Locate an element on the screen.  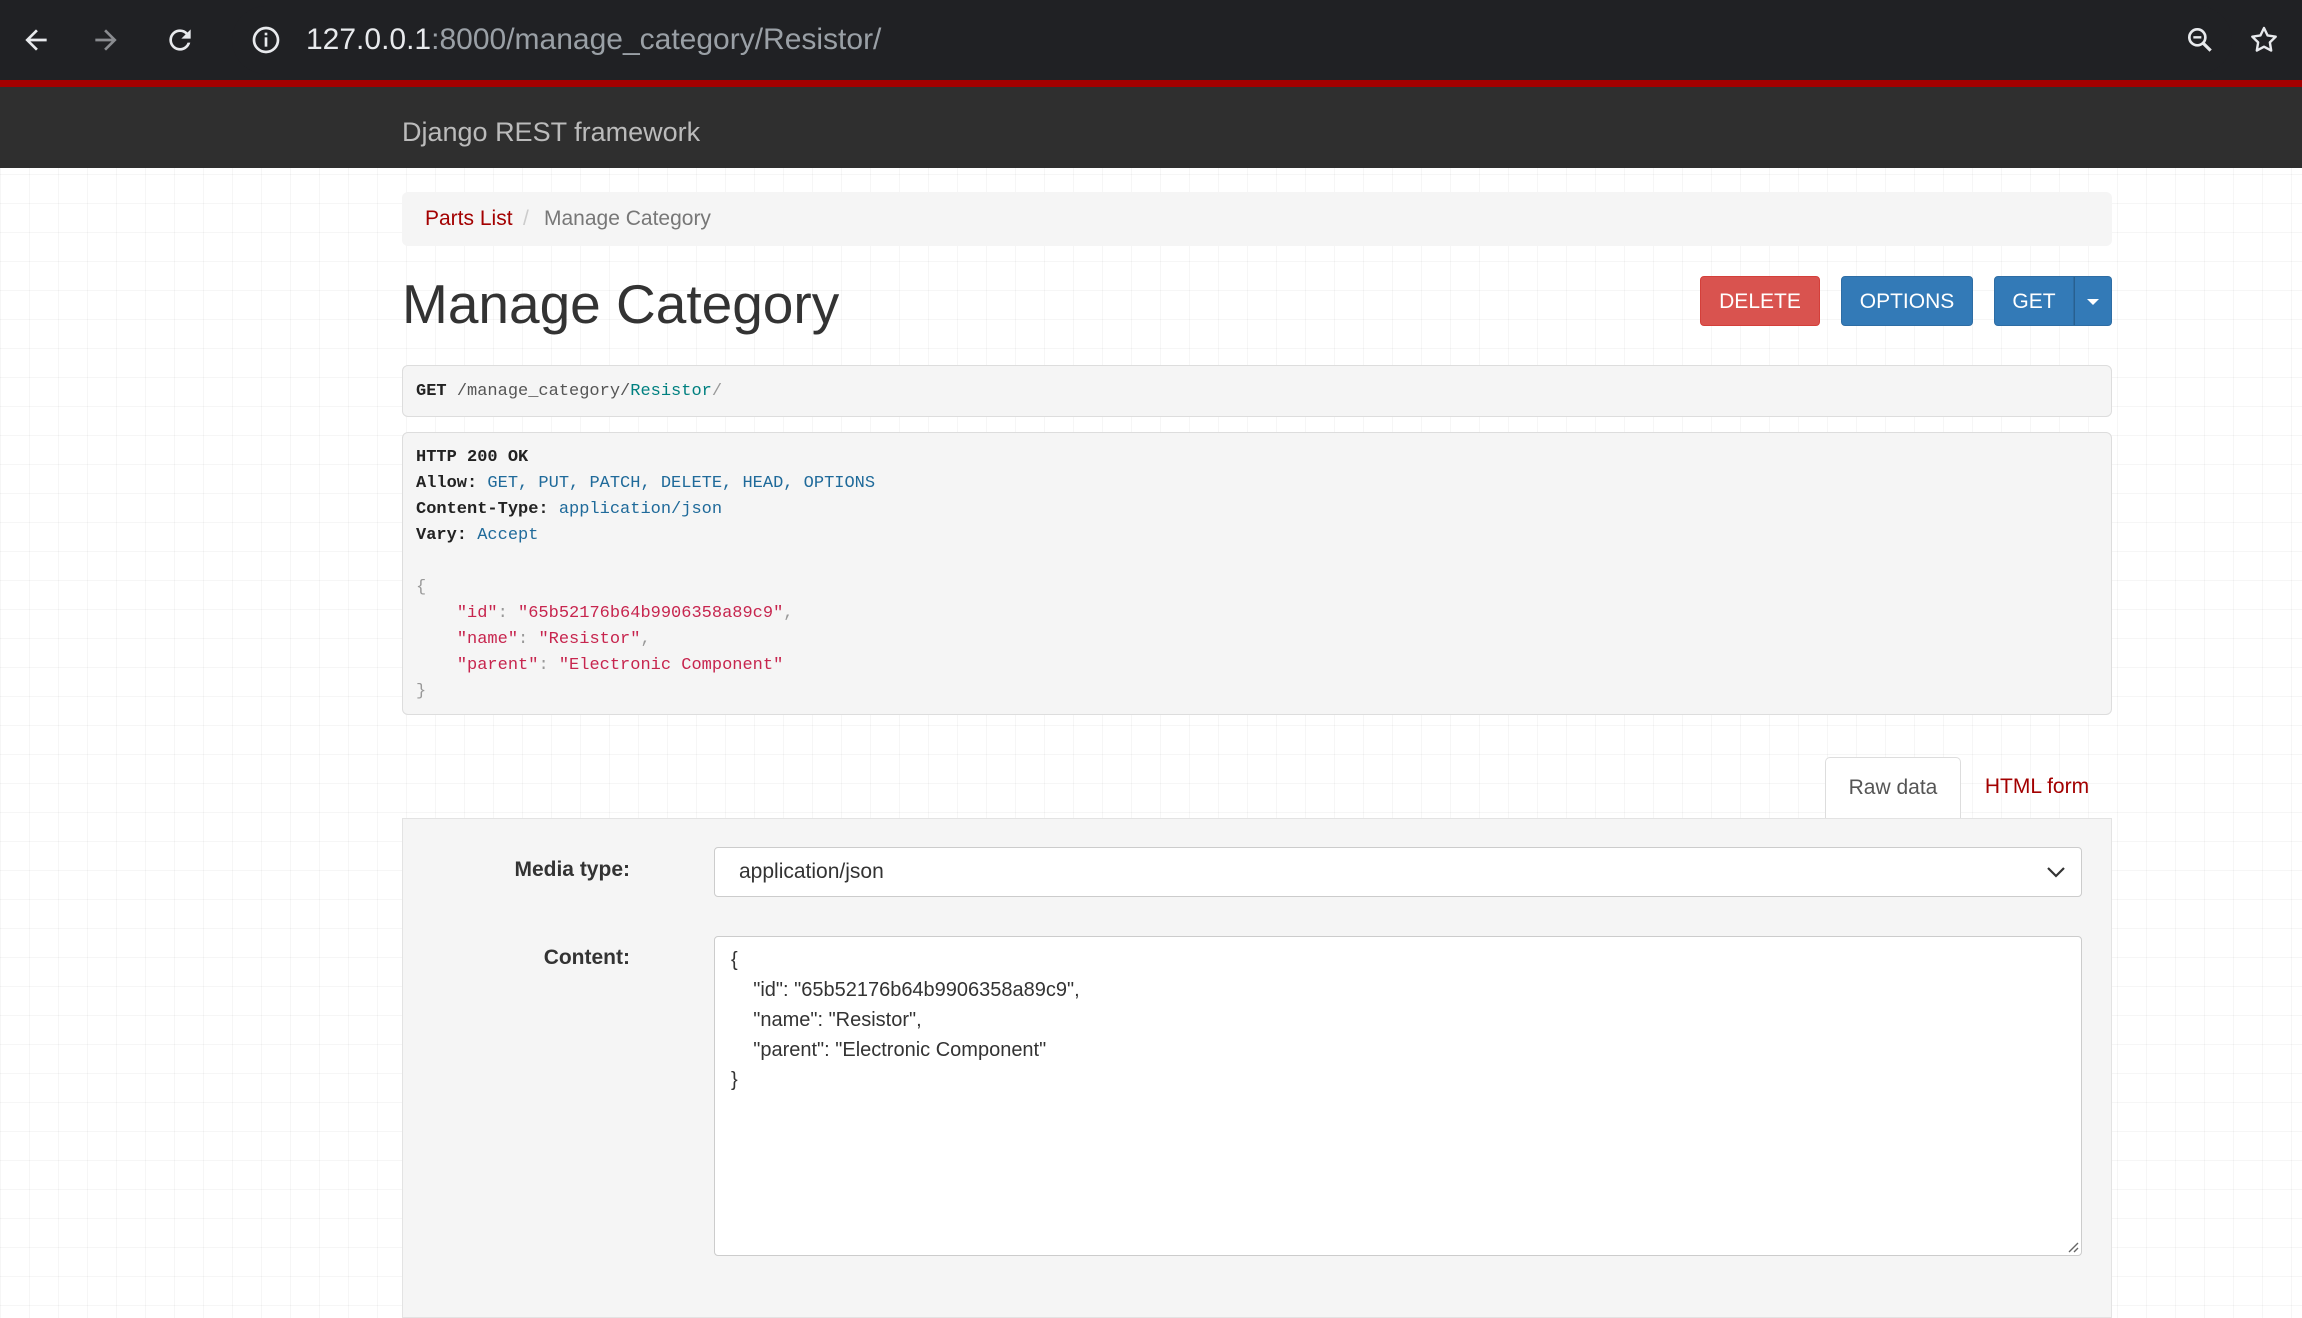
json-key: "id" is located at coordinates (477, 613).